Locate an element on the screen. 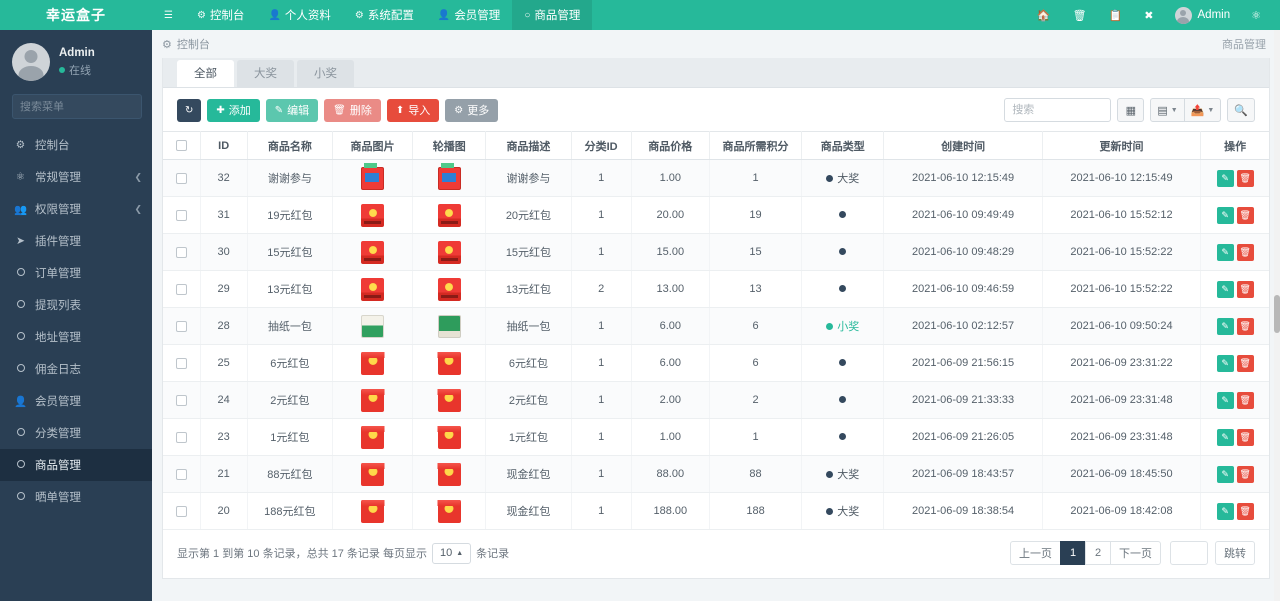  search-input is located at coordinates (1058, 110).